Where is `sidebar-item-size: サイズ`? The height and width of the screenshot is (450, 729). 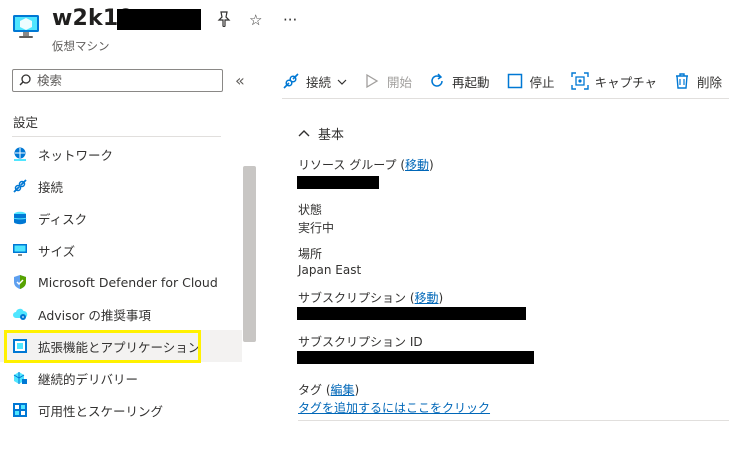 sidebar-item-size: サイズ is located at coordinates (121, 250).